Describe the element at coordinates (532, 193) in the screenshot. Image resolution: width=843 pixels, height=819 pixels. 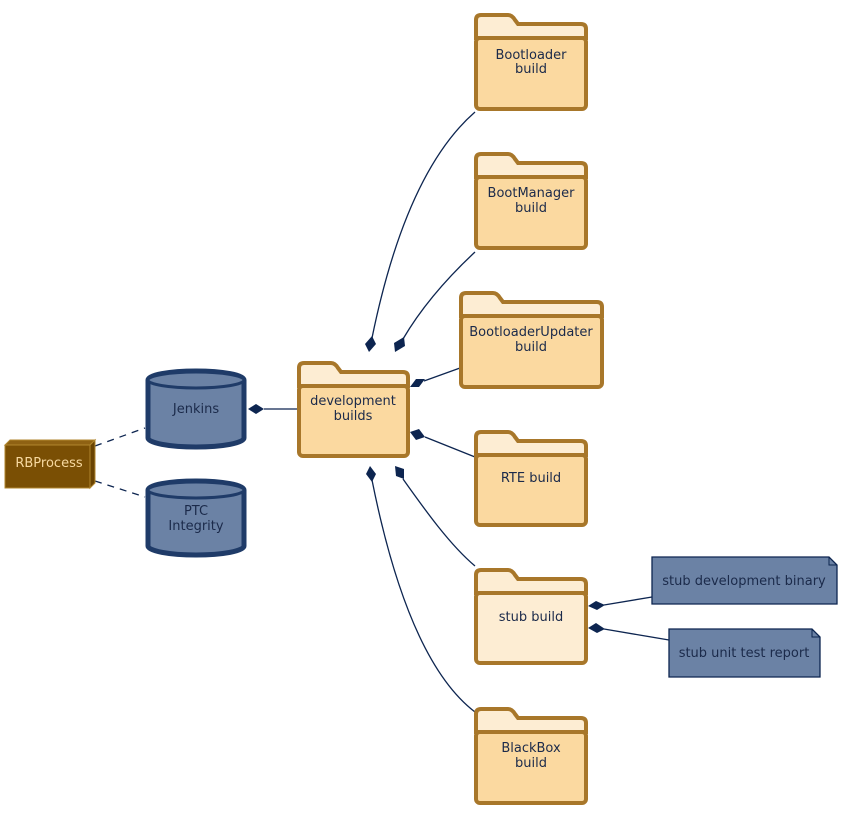
I see `folder-label-line1: BootManager` at that location.